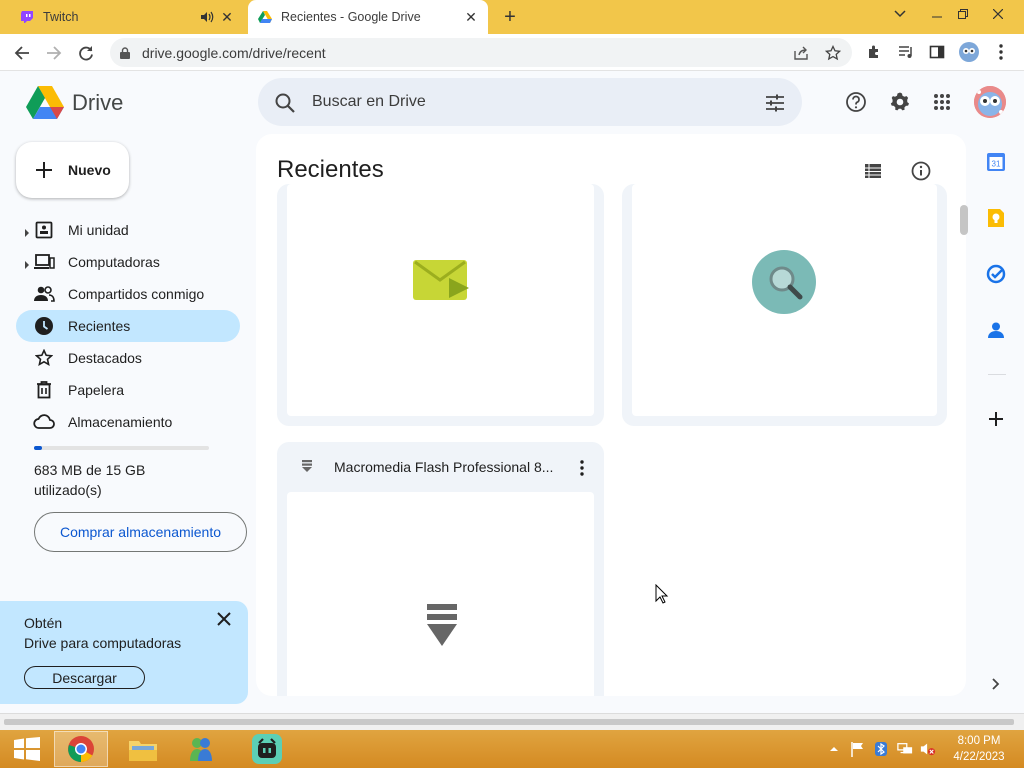 This screenshot has height=768, width=1024. Describe the element at coordinates (969, 52) in the screenshot. I see `profile-avatar-icon` at that location.